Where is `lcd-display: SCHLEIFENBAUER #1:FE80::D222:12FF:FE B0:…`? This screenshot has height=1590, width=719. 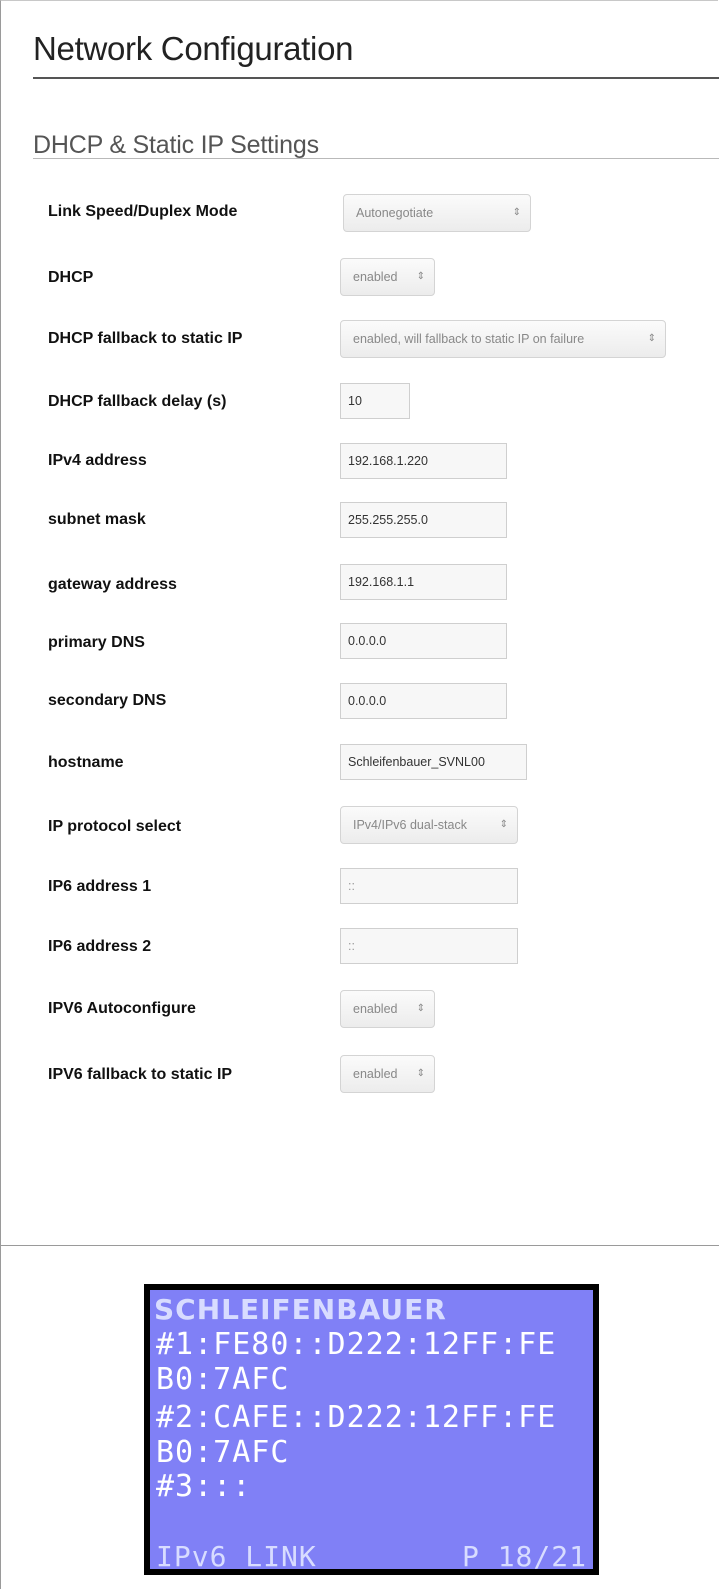
lcd-display: SCHLEIFENBAUER #1:FE80::D222:12FF:FE B0:… is located at coordinates (371, 1429).